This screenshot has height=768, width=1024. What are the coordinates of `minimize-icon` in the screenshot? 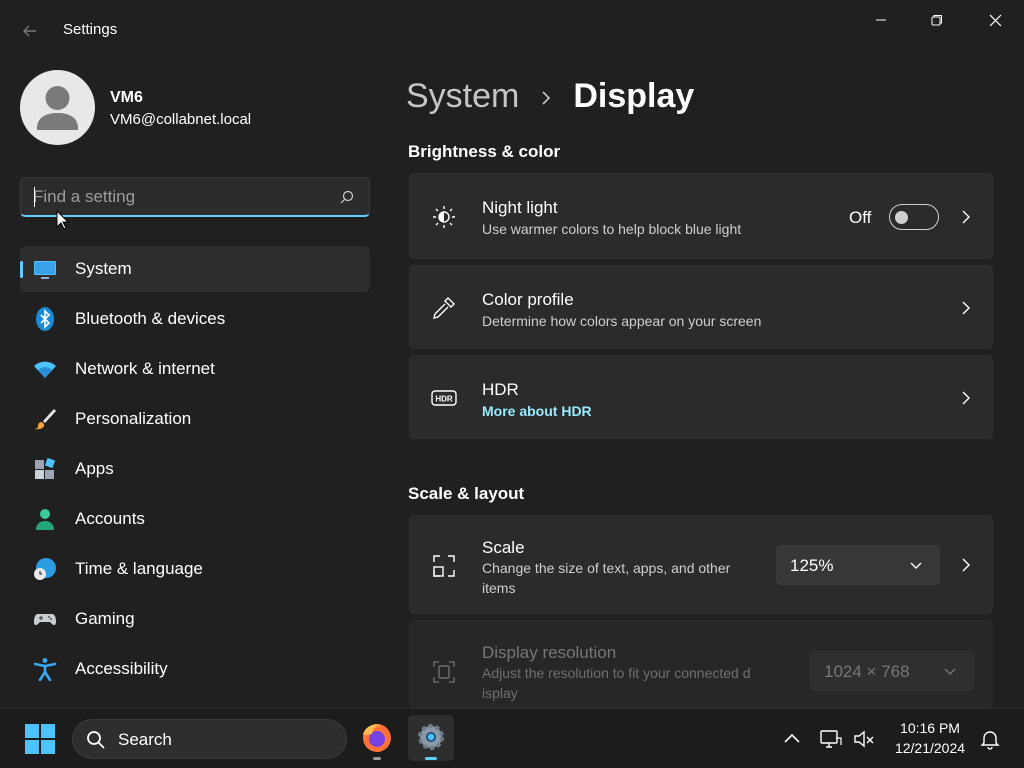 It's located at (881, 20).